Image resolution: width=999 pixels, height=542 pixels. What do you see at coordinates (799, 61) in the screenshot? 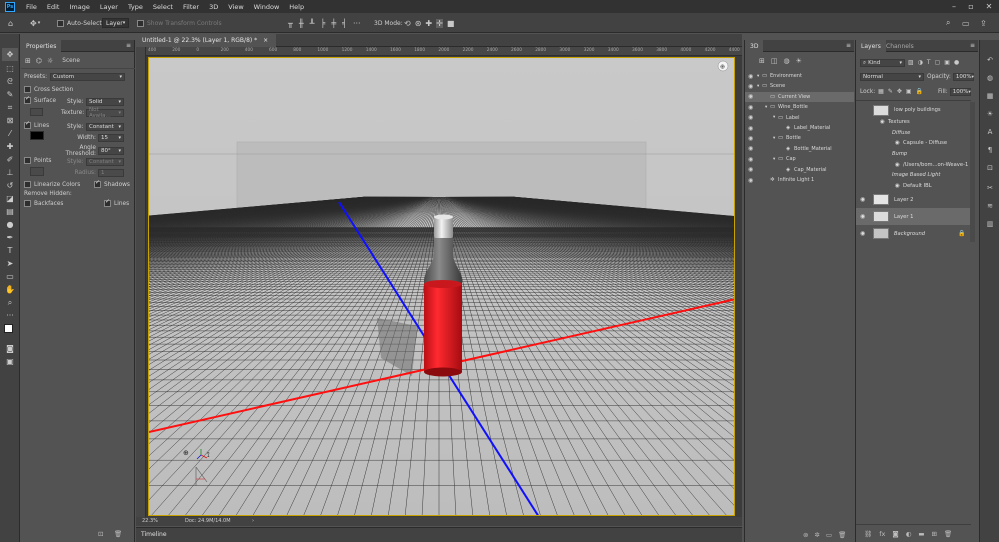
I see `filter-lights-icon: ☀` at bounding box center [799, 61].